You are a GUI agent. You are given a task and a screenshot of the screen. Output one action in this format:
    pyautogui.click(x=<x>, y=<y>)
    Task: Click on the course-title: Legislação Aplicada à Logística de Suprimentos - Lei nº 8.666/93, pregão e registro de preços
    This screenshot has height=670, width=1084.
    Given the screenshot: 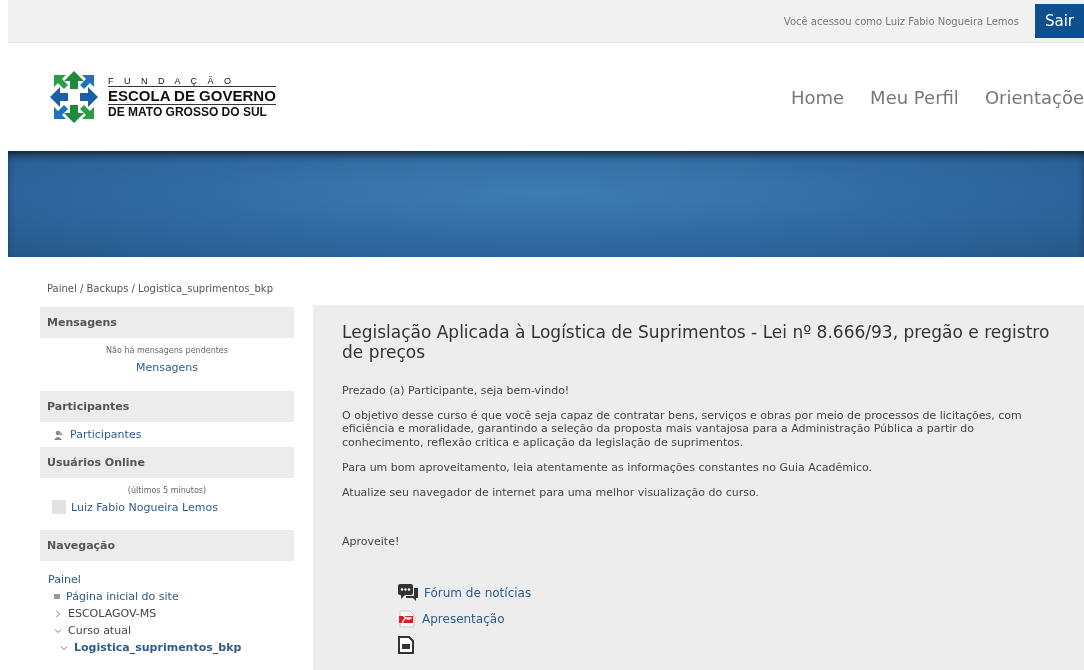 What is the action you would take?
    pyautogui.click(x=696, y=343)
    